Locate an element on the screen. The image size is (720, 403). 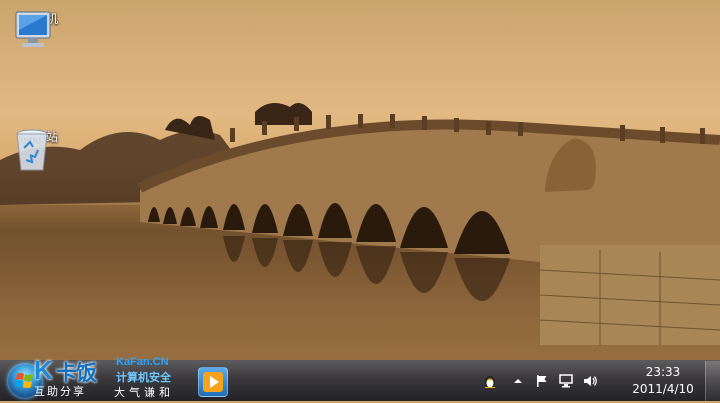
volume-icon is located at coordinates (590, 381).